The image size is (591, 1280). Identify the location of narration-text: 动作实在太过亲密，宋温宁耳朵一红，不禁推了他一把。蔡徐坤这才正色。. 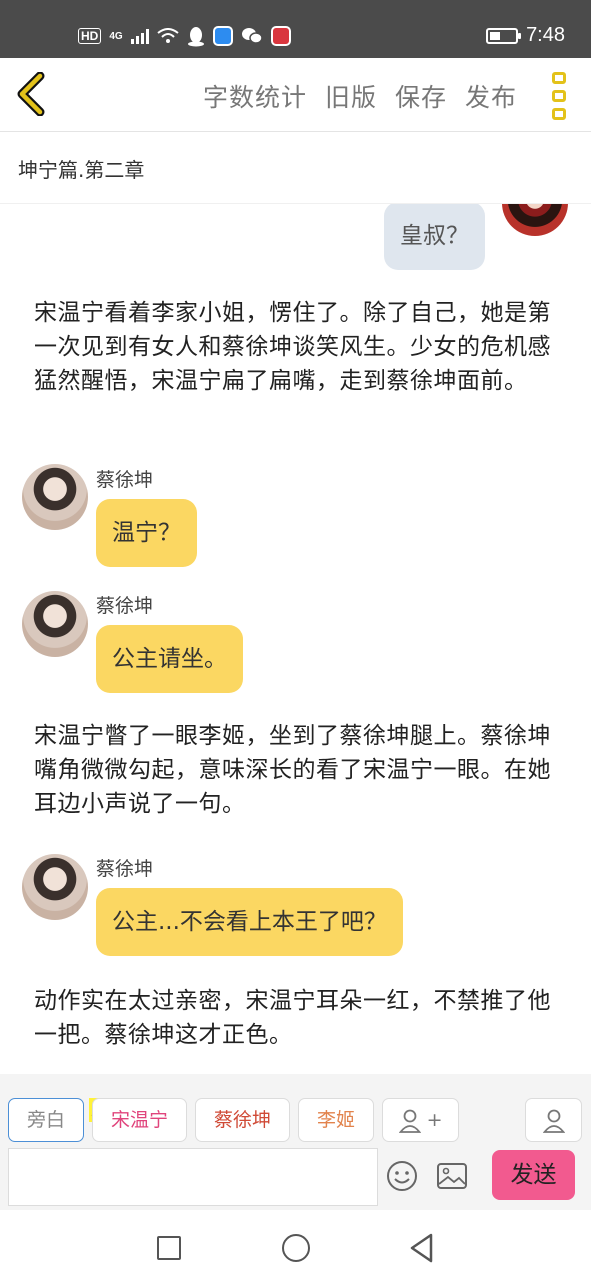
(298, 1018).